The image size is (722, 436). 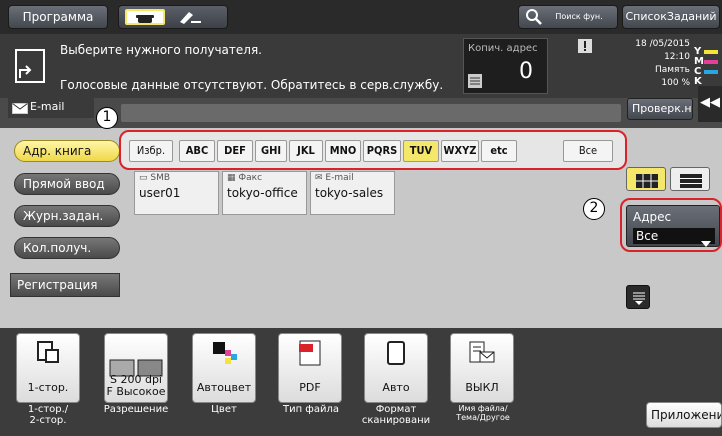 I want to click on envelope-icon: ✉, so click(x=320, y=178).